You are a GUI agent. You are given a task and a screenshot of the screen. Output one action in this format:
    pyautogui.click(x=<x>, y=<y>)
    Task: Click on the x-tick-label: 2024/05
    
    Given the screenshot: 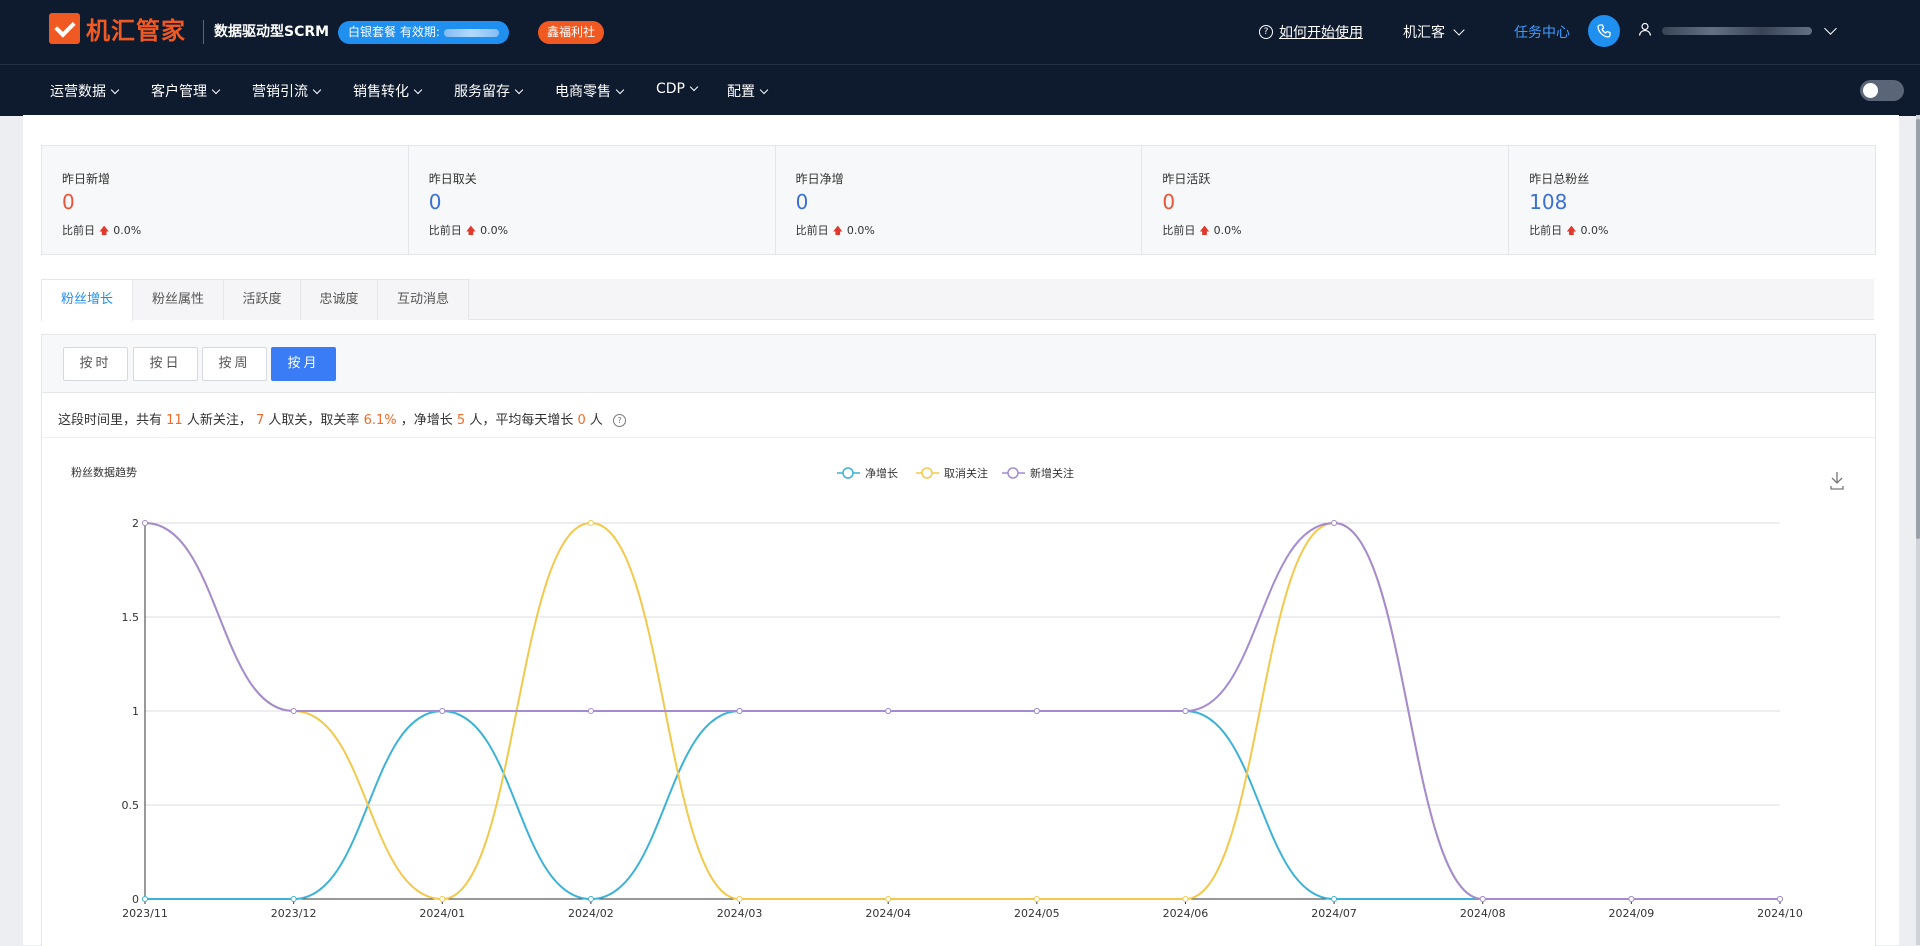 What is the action you would take?
    pyautogui.click(x=1037, y=913)
    